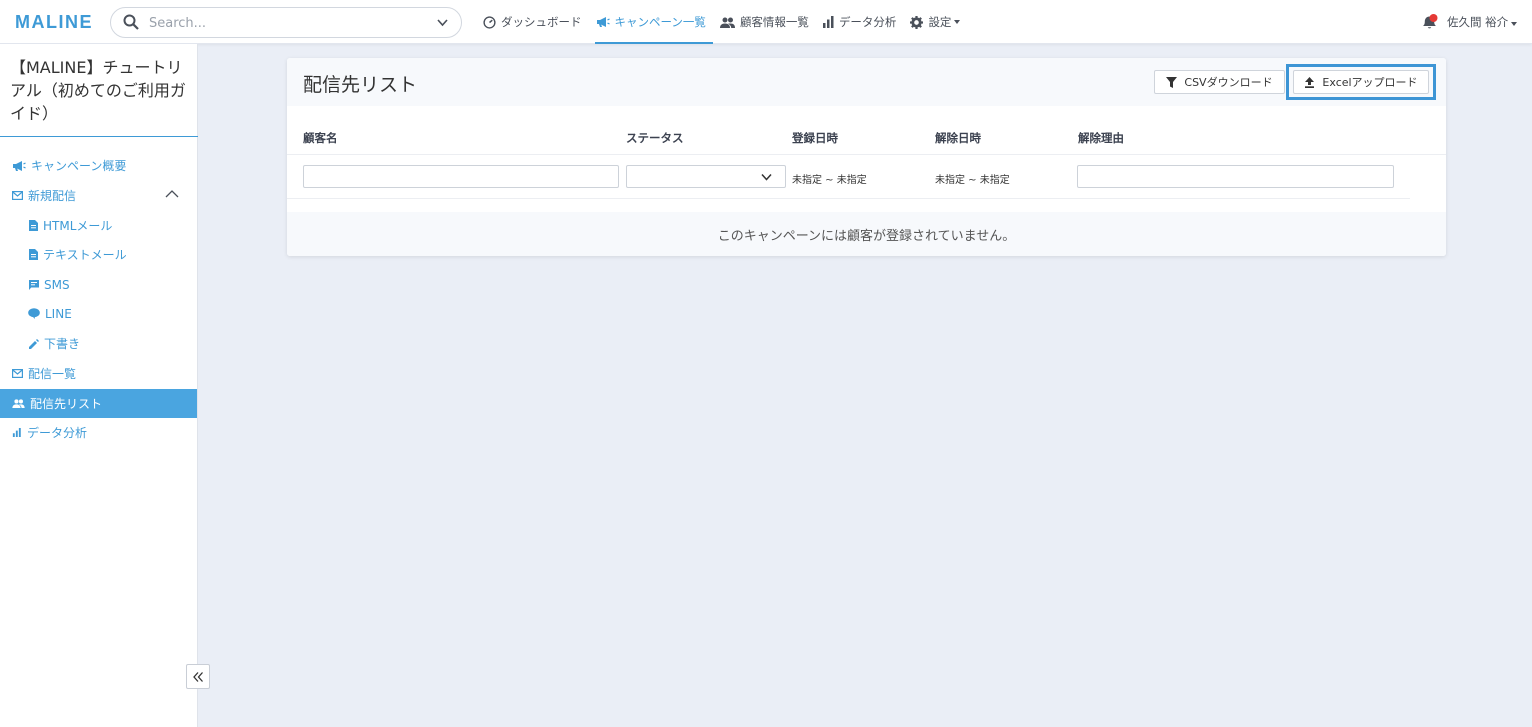 Image resolution: width=1532 pixels, height=727 pixels. What do you see at coordinates (360, 85) in the screenshot?
I see `page-title: 配信先リスト` at bounding box center [360, 85].